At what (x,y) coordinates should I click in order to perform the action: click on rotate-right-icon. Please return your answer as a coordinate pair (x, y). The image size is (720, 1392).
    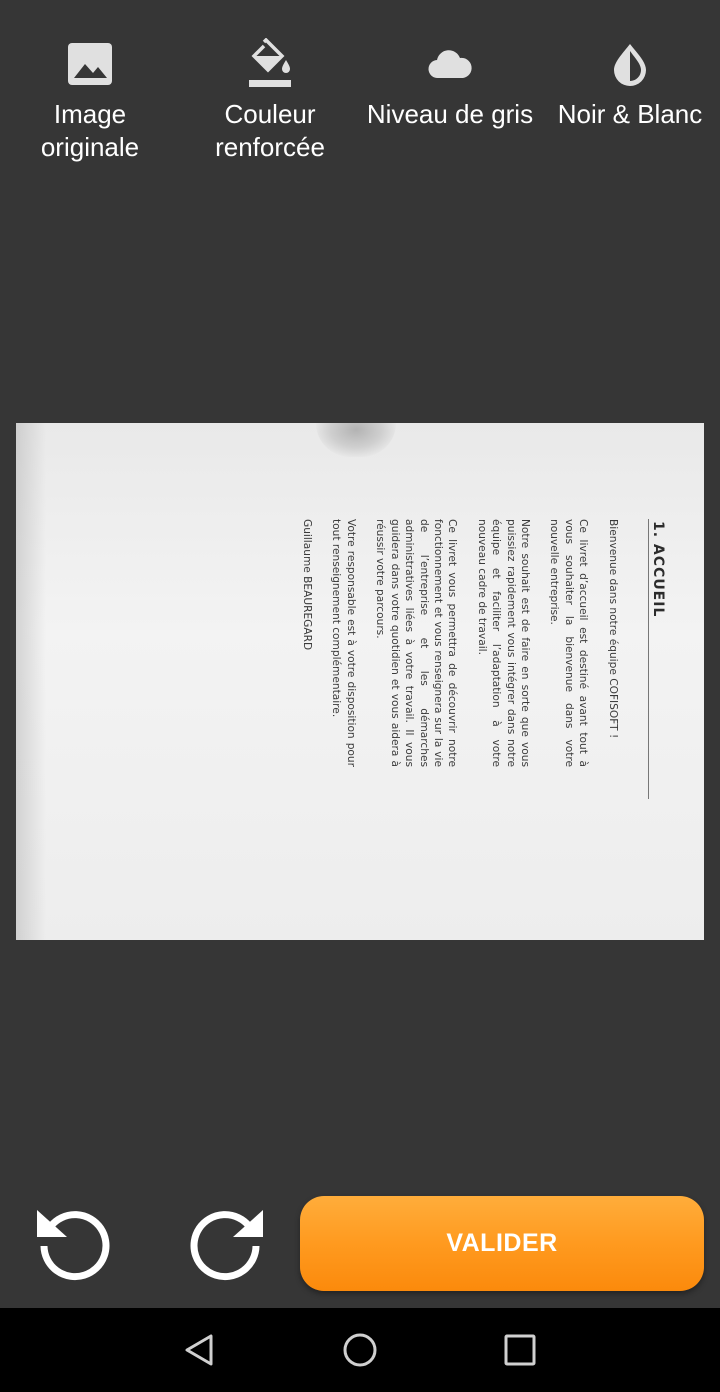
    Looking at the image, I should click on (226, 1245).